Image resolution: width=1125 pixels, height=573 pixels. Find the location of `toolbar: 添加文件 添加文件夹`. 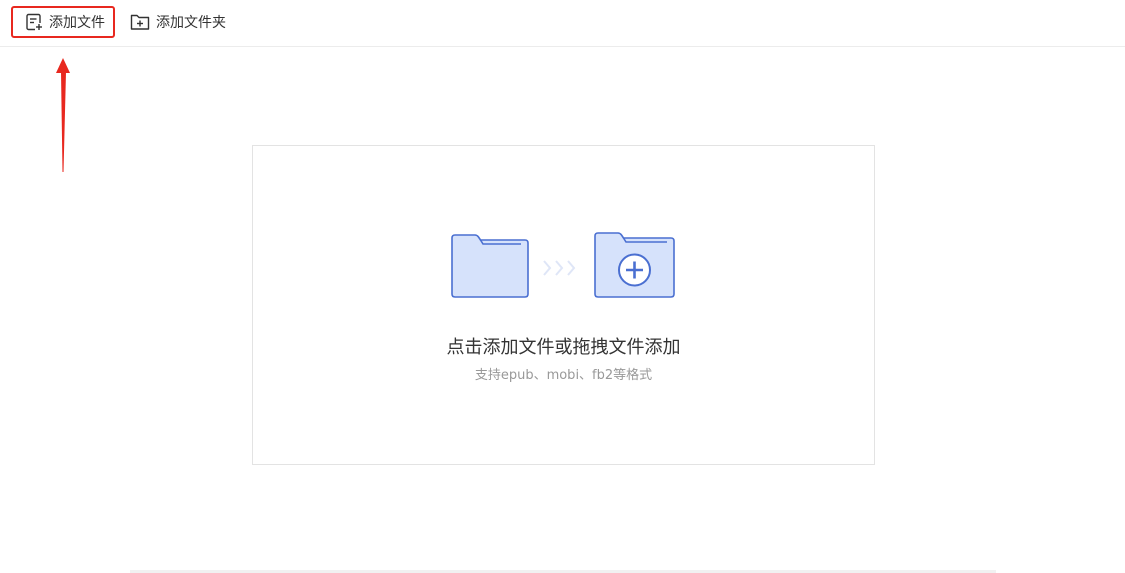

toolbar: 添加文件 添加文件夹 is located at coordinates (562, 23).